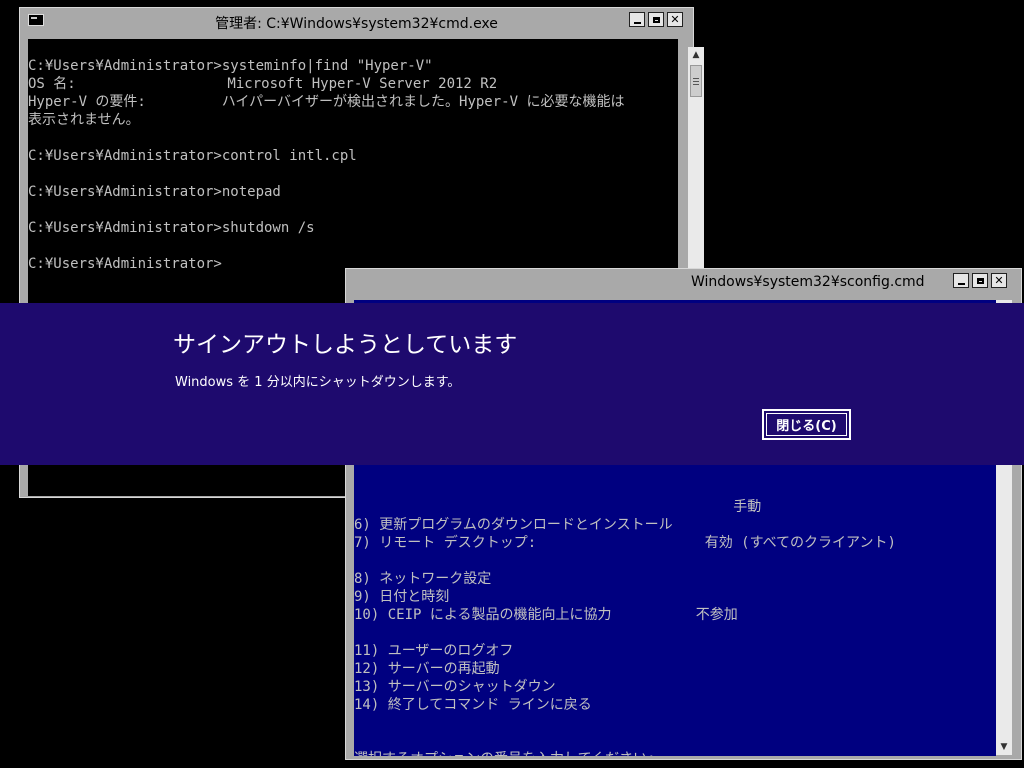  What do you see at coordinates (558, 507) in the screenshot?
I see `console-line: 手動` at bounding box center [558, 507].